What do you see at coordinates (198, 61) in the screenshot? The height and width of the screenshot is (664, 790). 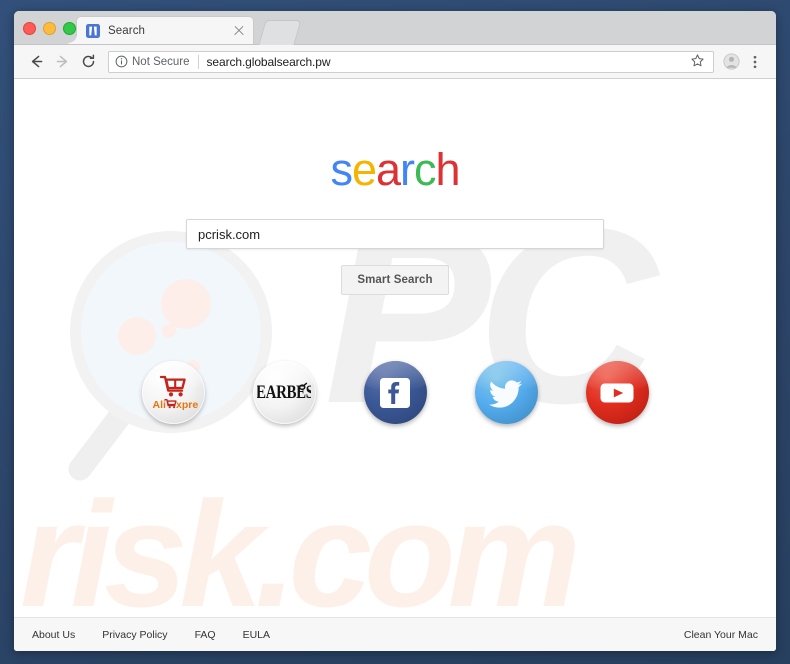 I see `omnibox-divider` at bounding box center [198, 61].